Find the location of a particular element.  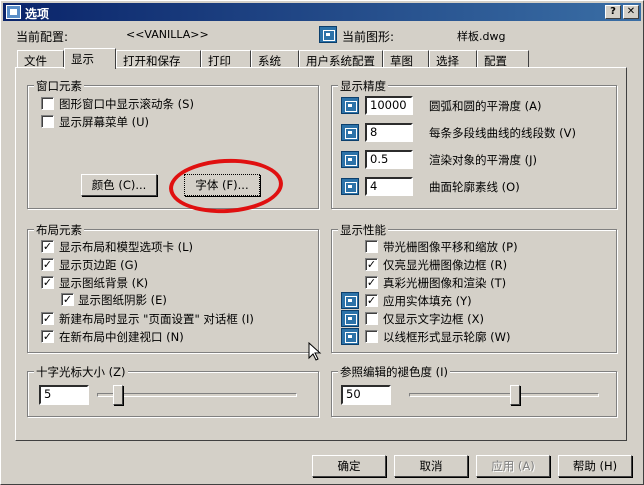

app-icon is located at coordinates (13, 12).